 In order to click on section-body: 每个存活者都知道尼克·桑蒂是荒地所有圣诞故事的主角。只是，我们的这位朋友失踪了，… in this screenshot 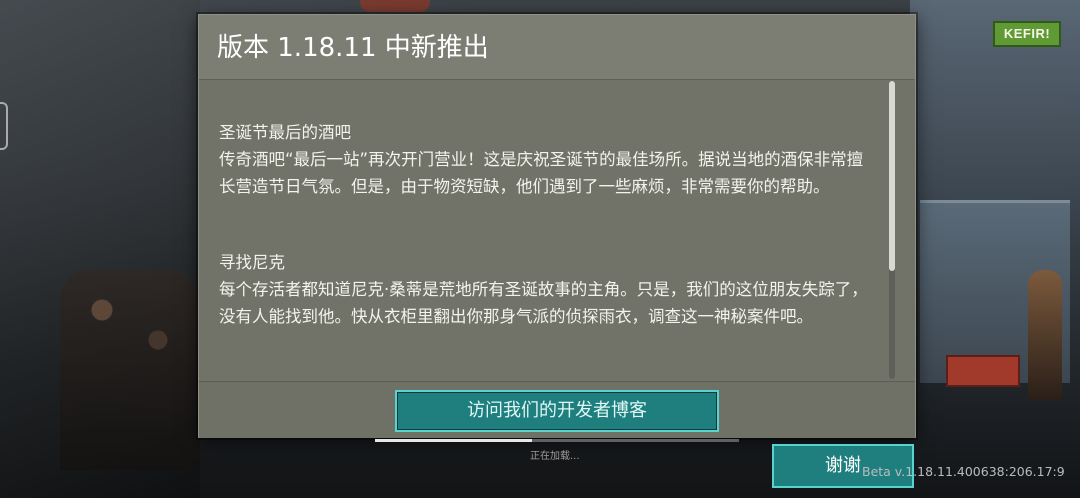, I will do `click(543, 303)`.